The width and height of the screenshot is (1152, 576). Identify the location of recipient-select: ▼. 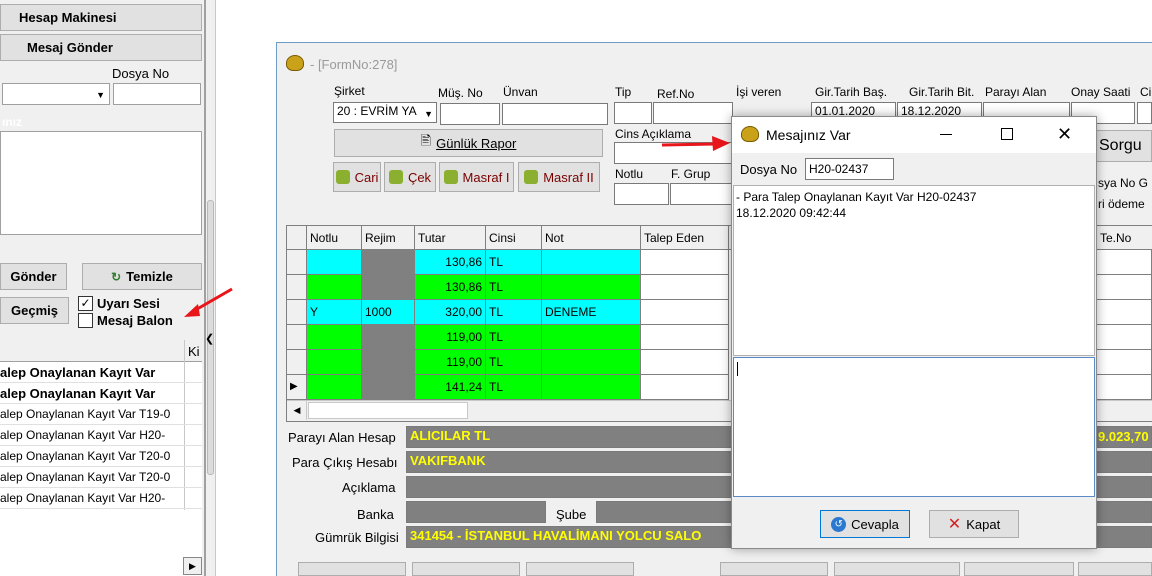
(56, 94).